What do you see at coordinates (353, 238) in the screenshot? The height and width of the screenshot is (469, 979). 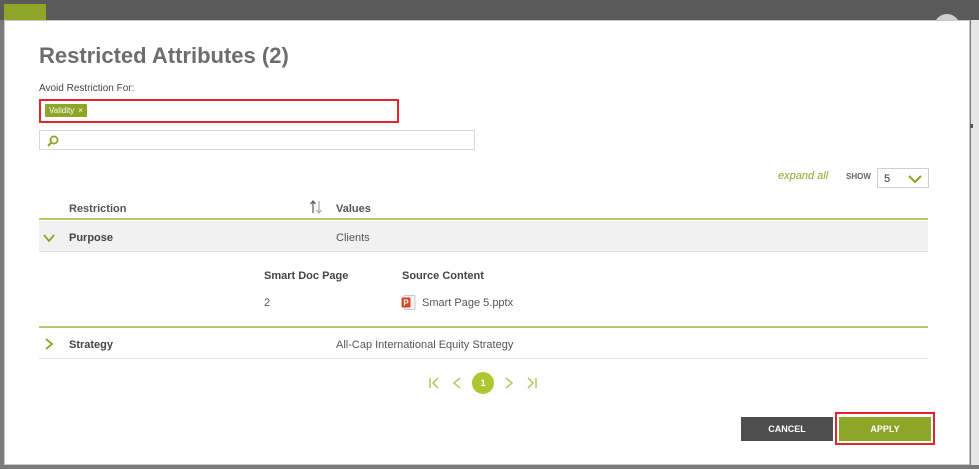 I see `row-value-purpose: Clients` at bounding box center [353, 238].